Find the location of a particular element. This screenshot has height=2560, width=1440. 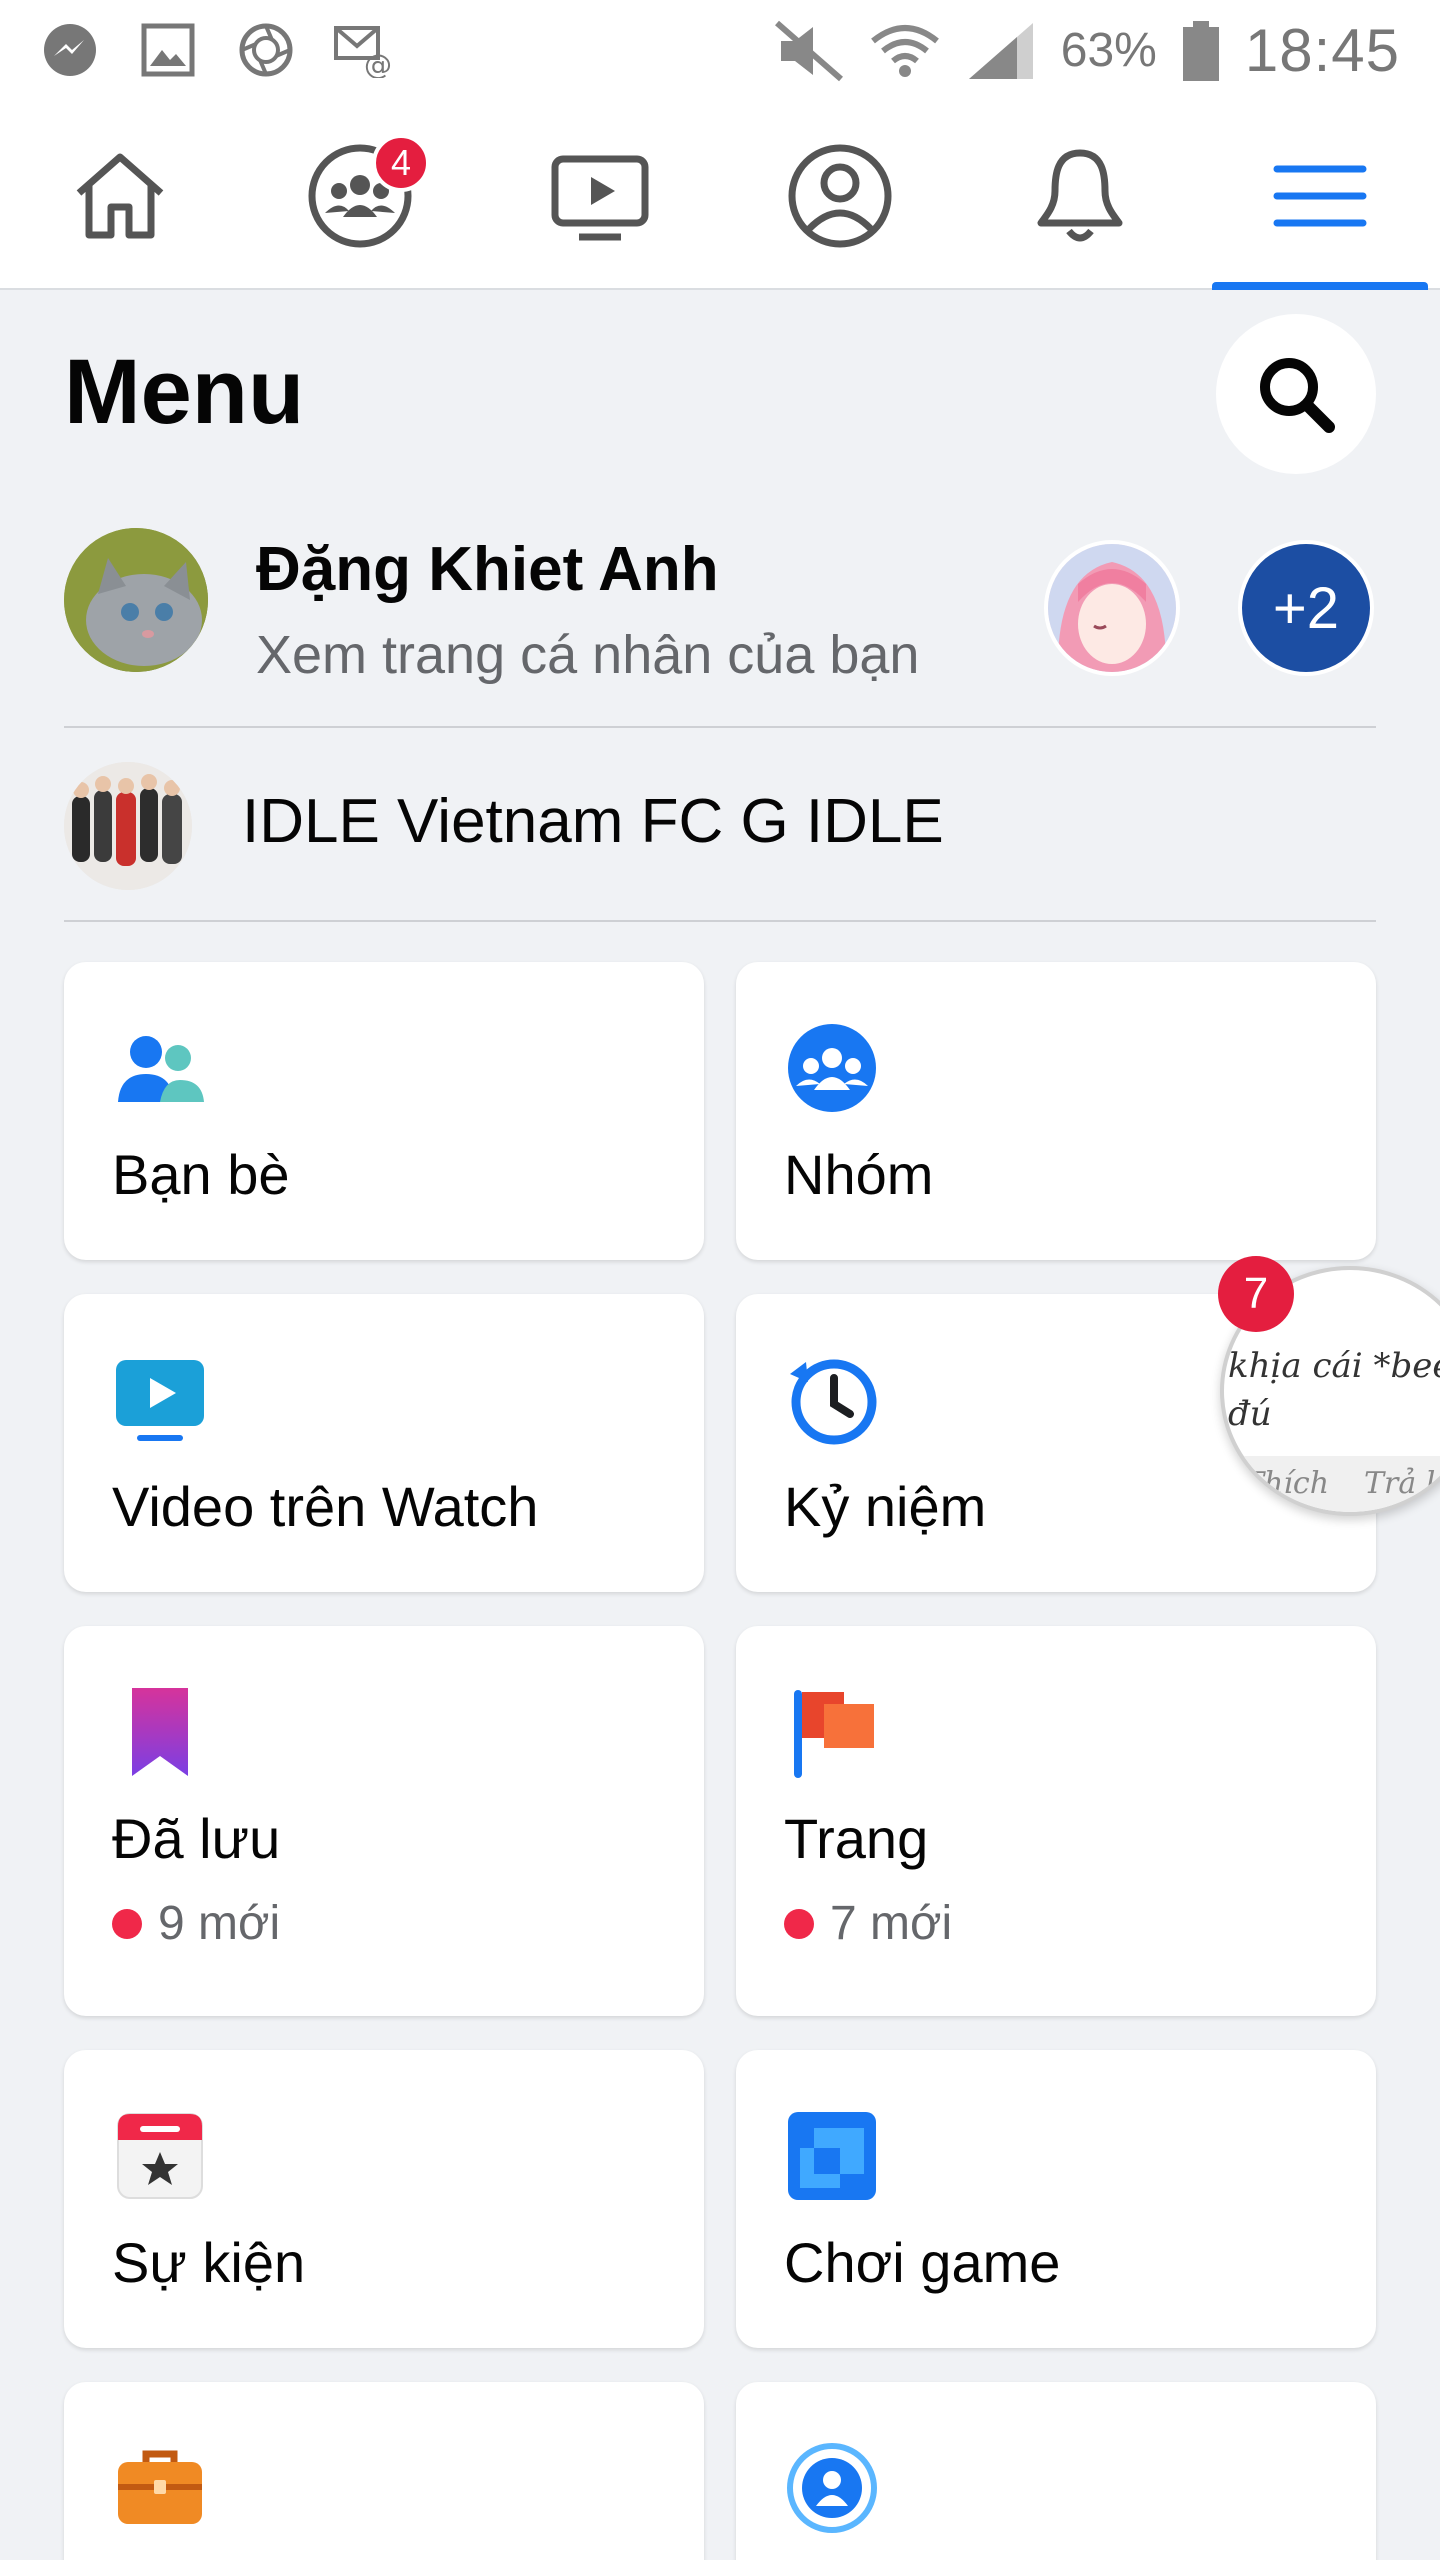

tab-notifications is located at coordinates (1080, 196).